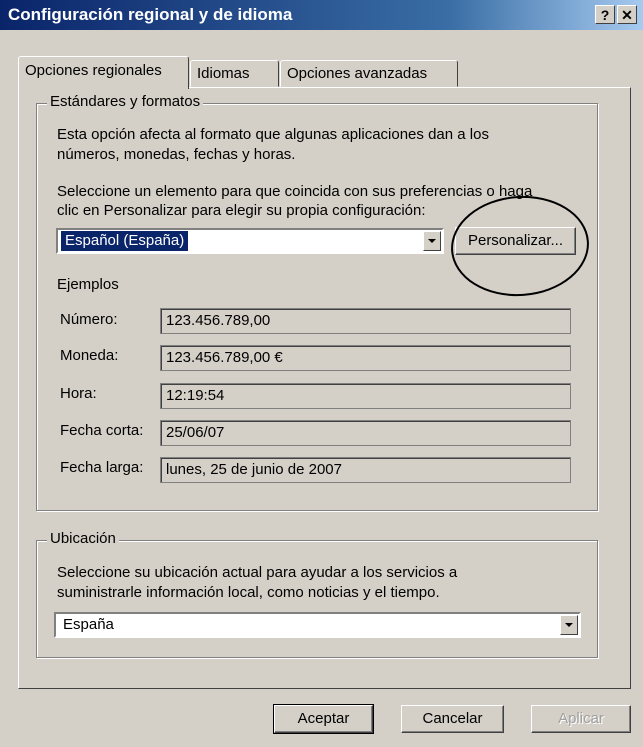 This screenshot has height=747, width=643. I want to click on window-title: Configuración regional y de idioma, so click(150, 14).